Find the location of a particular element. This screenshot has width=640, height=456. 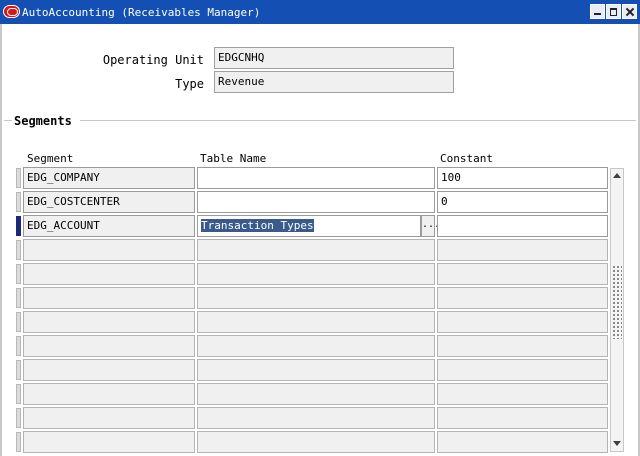

close-icon is located at coordinates (629, 11).